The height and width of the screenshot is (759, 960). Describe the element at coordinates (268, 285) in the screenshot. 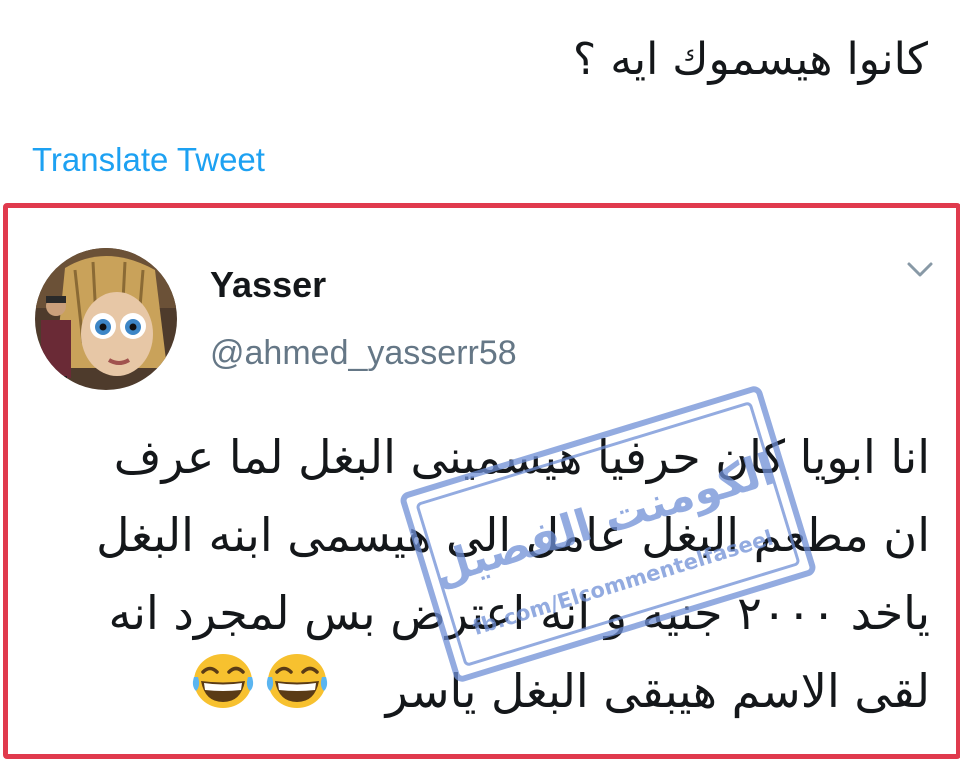

I see `display-name: Yasser` at that location.